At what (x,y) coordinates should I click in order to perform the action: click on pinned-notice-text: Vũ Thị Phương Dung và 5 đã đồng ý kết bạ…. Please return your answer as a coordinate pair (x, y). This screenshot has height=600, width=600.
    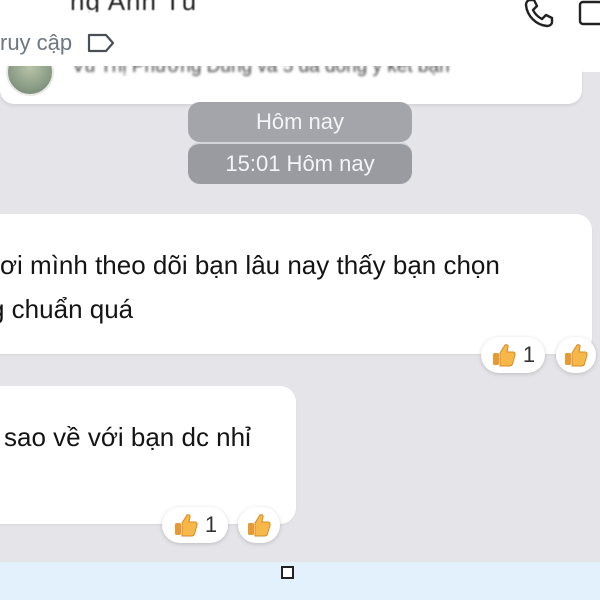
    Looking at the image, I should click on (261, 71).